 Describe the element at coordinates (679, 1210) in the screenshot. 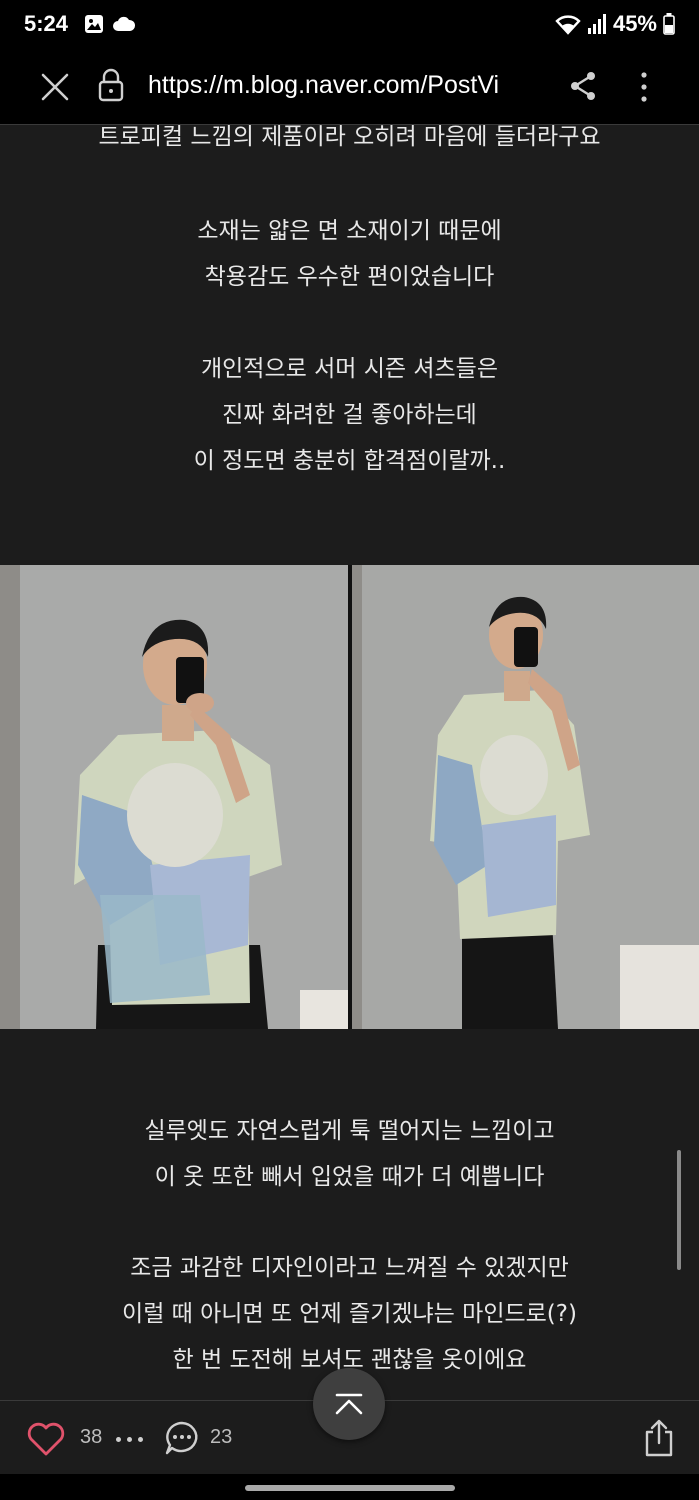

I see `page-scrollbar` at that location.